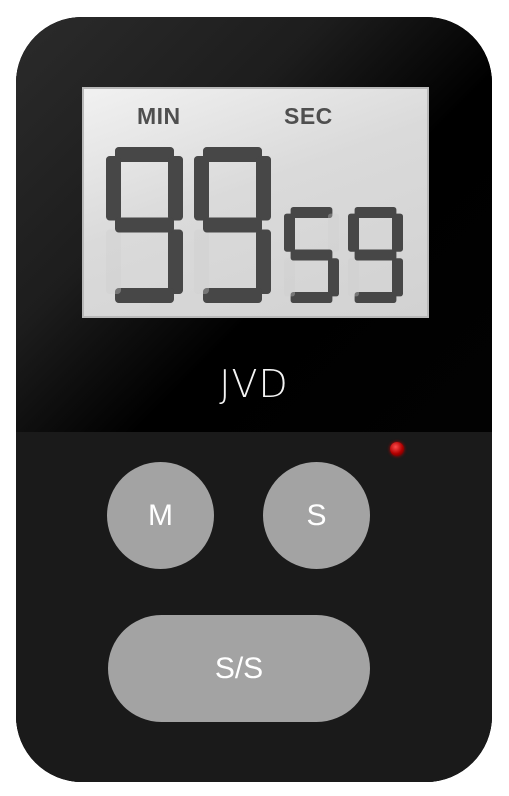 The height and width of the screenshot is (796, 509). I want to click on minute-digit-2-segment-d, so click(232, 295).